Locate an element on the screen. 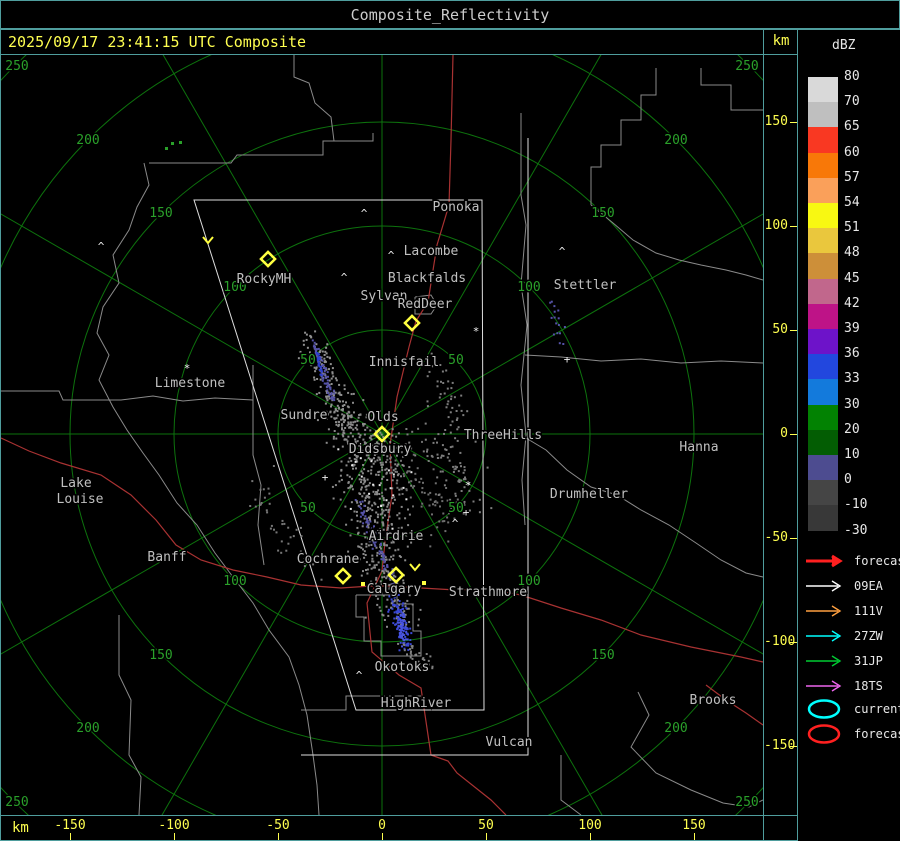 This screenshot has width=900, height=841. ring-distance-label: 200 is located at coordinates (87, 728).